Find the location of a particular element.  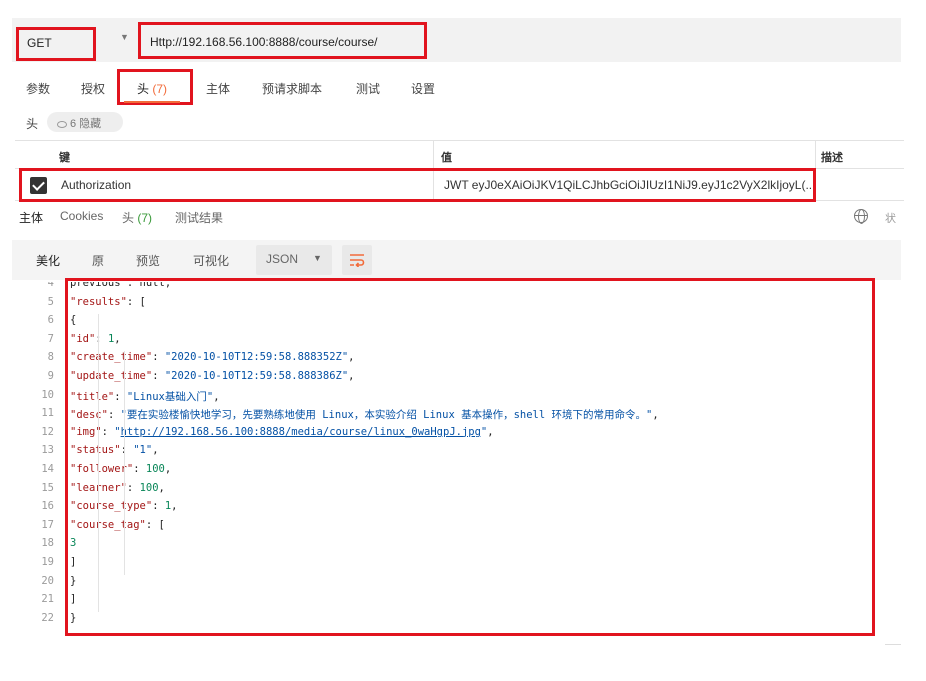

hidden-headers-toggle: 6 隐藏 is located at coordinates (85, 122).